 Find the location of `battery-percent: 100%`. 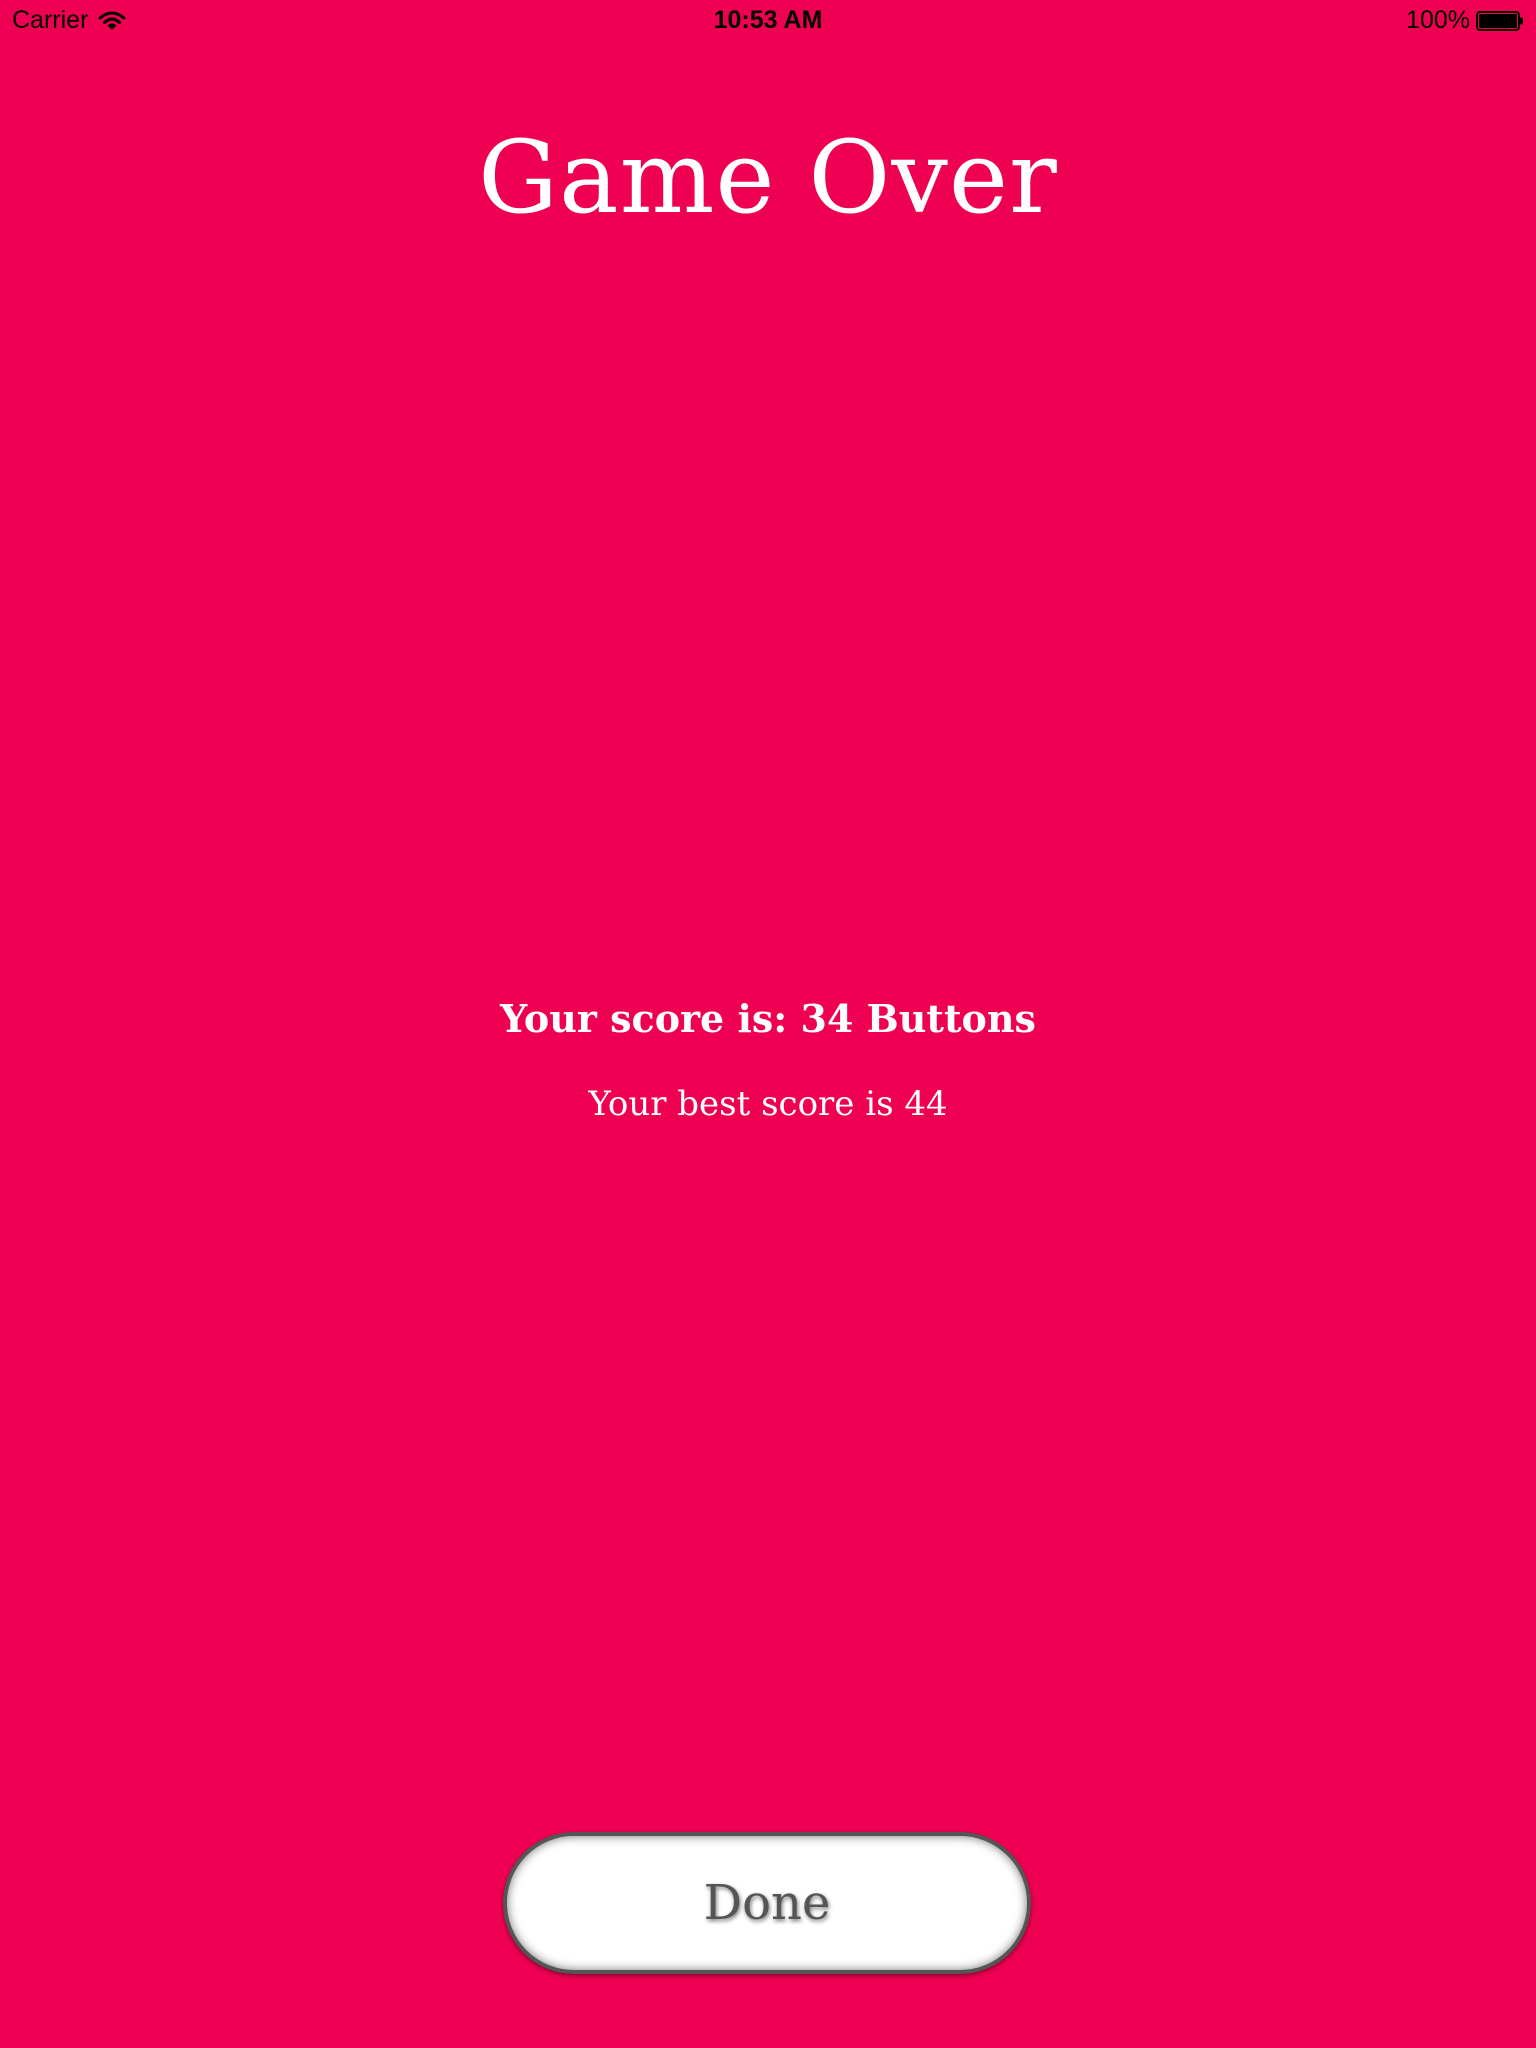

battery-percent: 100% is located at coordinates (1438, 20).